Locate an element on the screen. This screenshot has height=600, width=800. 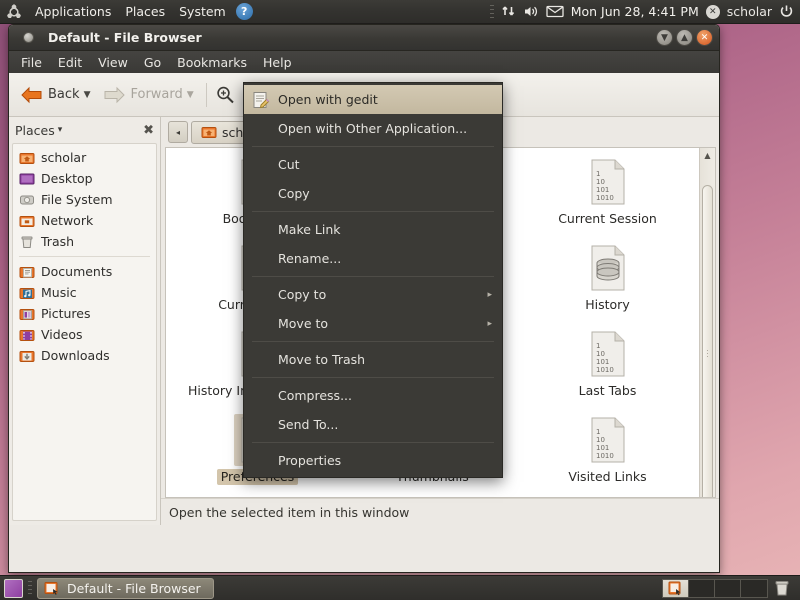
user-status-icon: ✕ is located at coordinates (712, 11).